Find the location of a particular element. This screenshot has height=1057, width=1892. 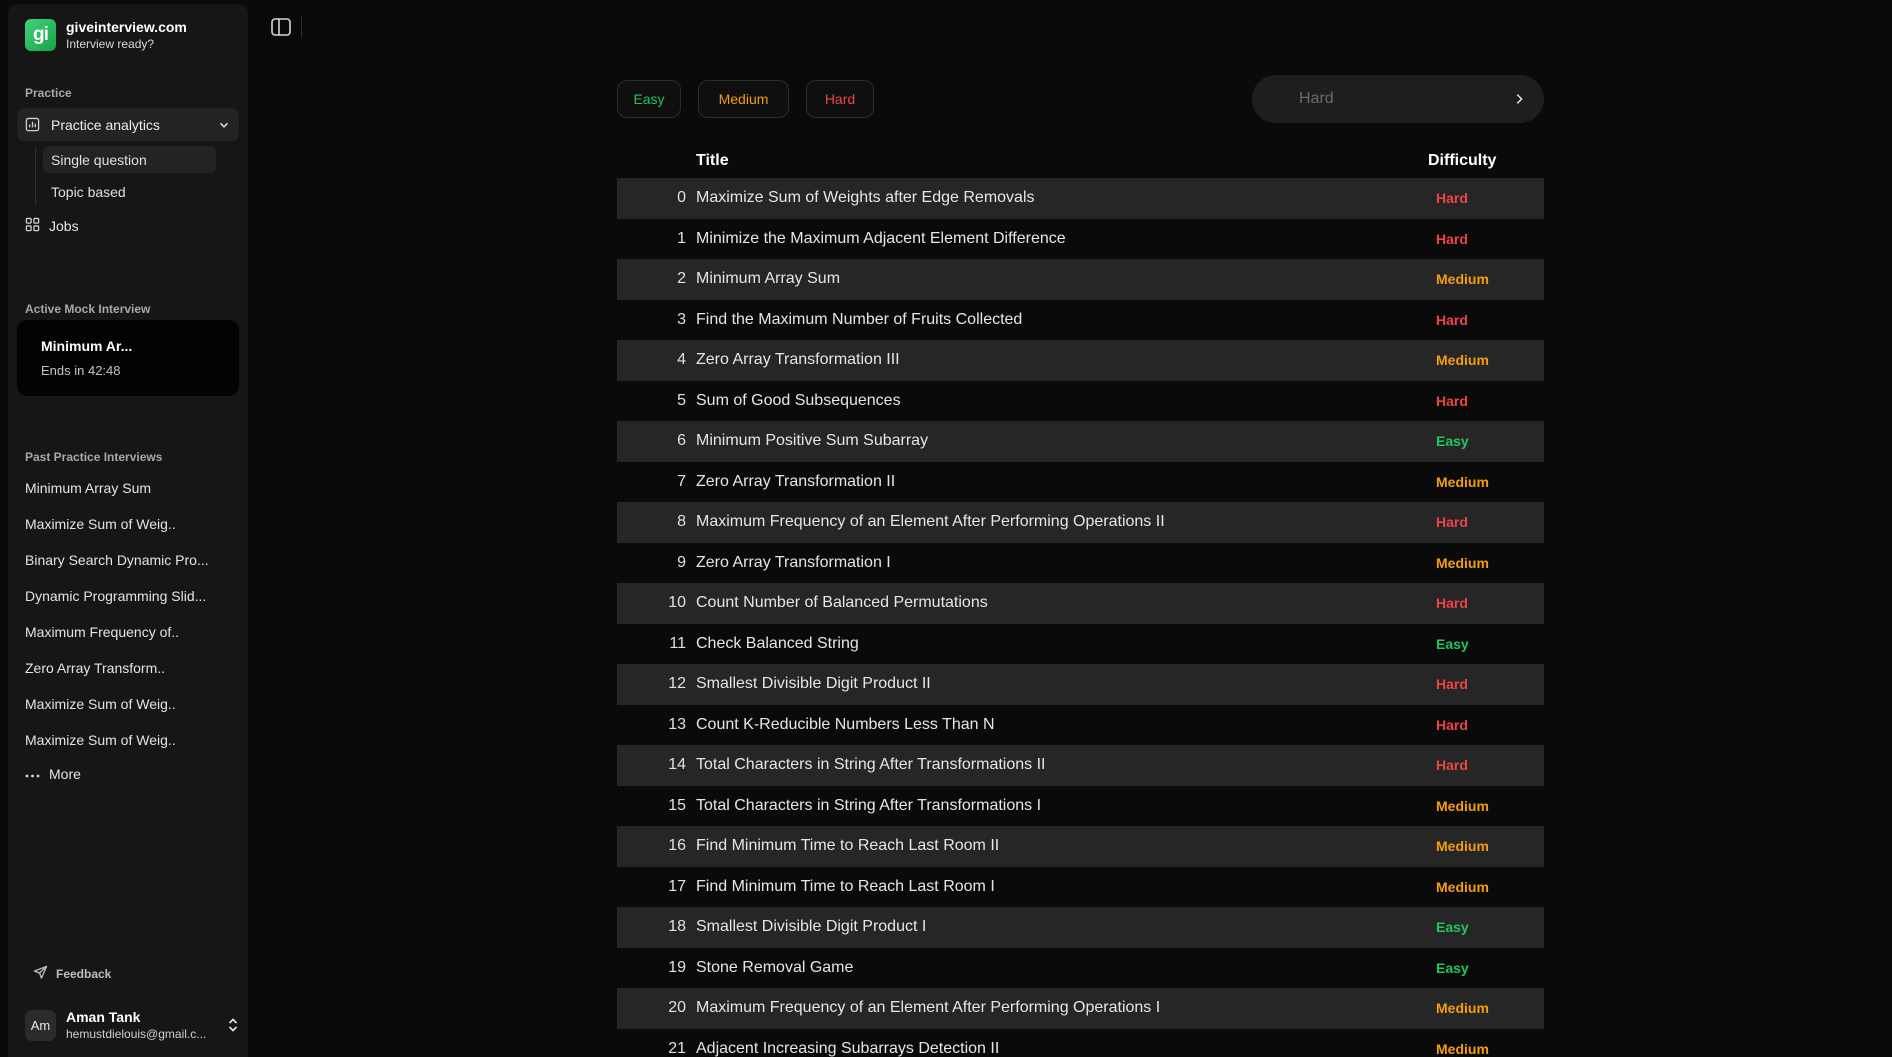

row-index: 20 is located at coordinates (677, 1008).